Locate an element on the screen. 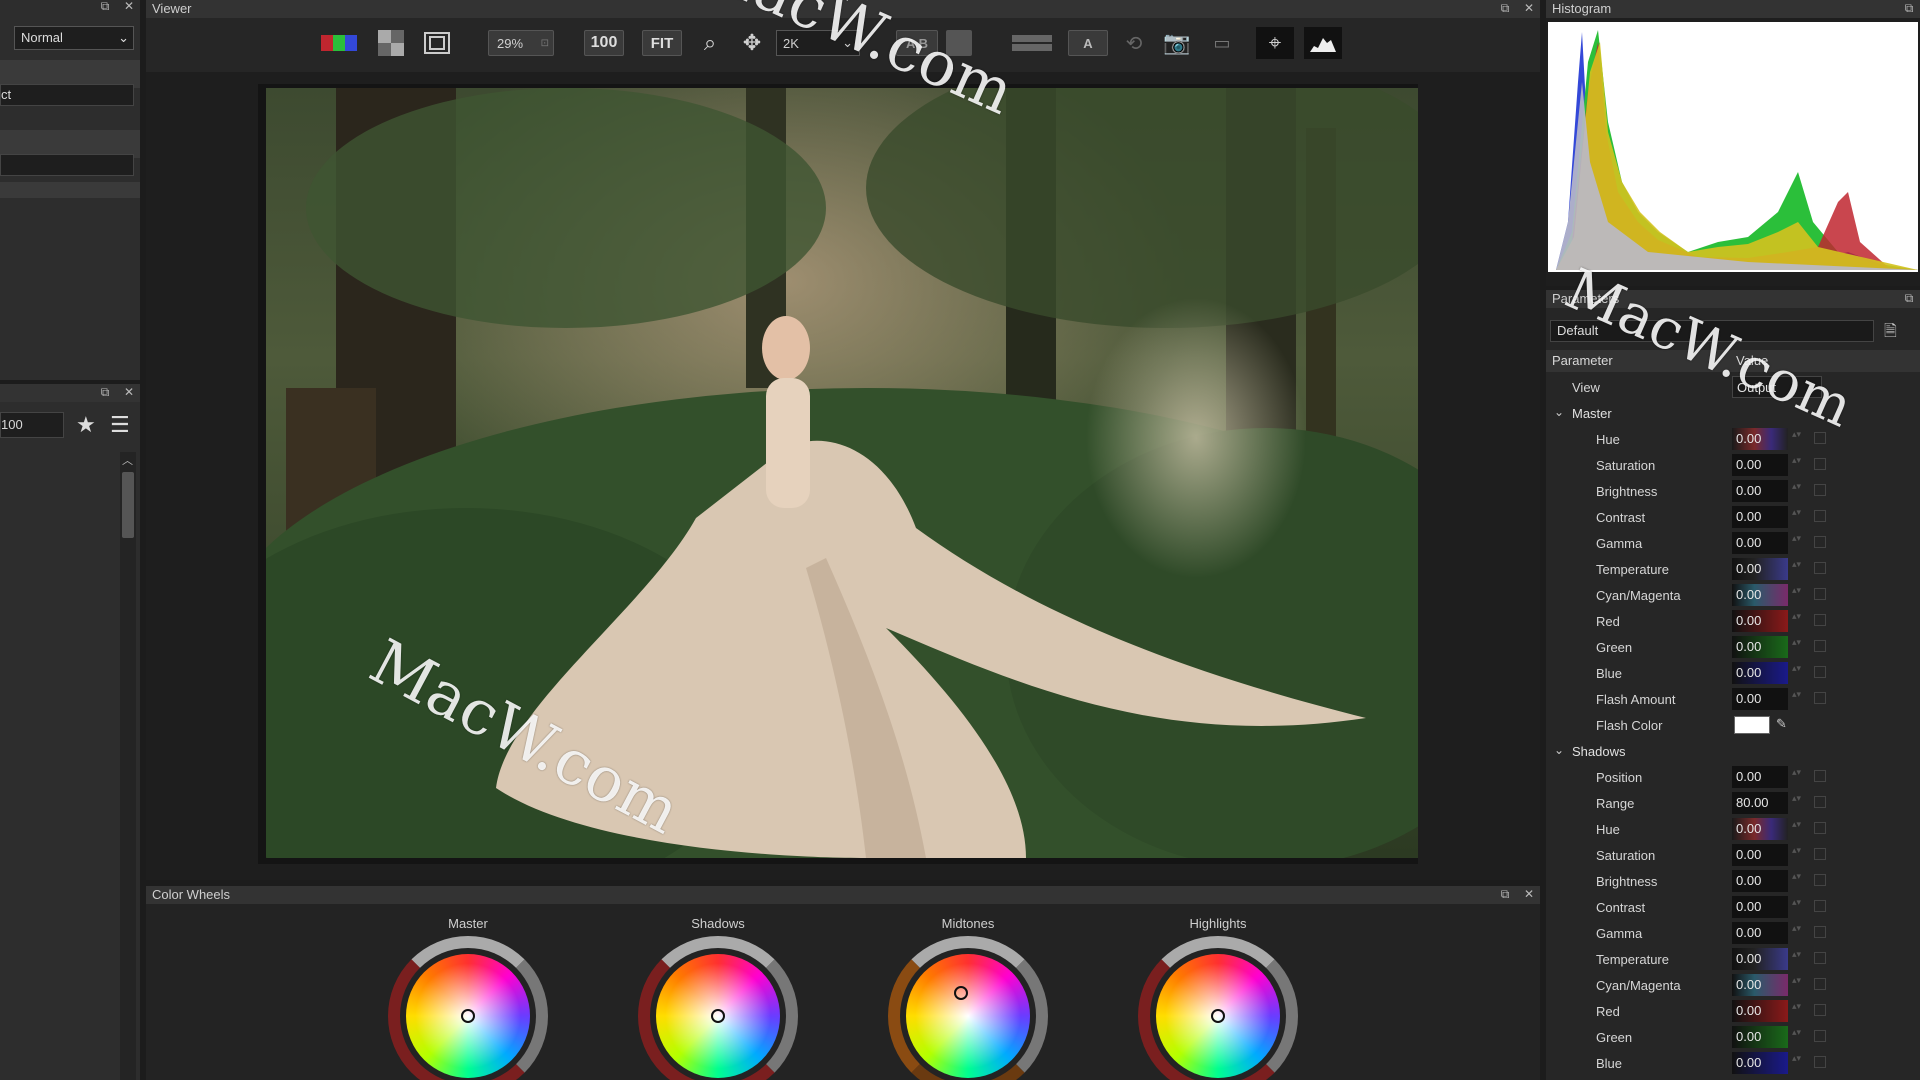  menu-icon: ☰ is located at coordinates (120, 425).